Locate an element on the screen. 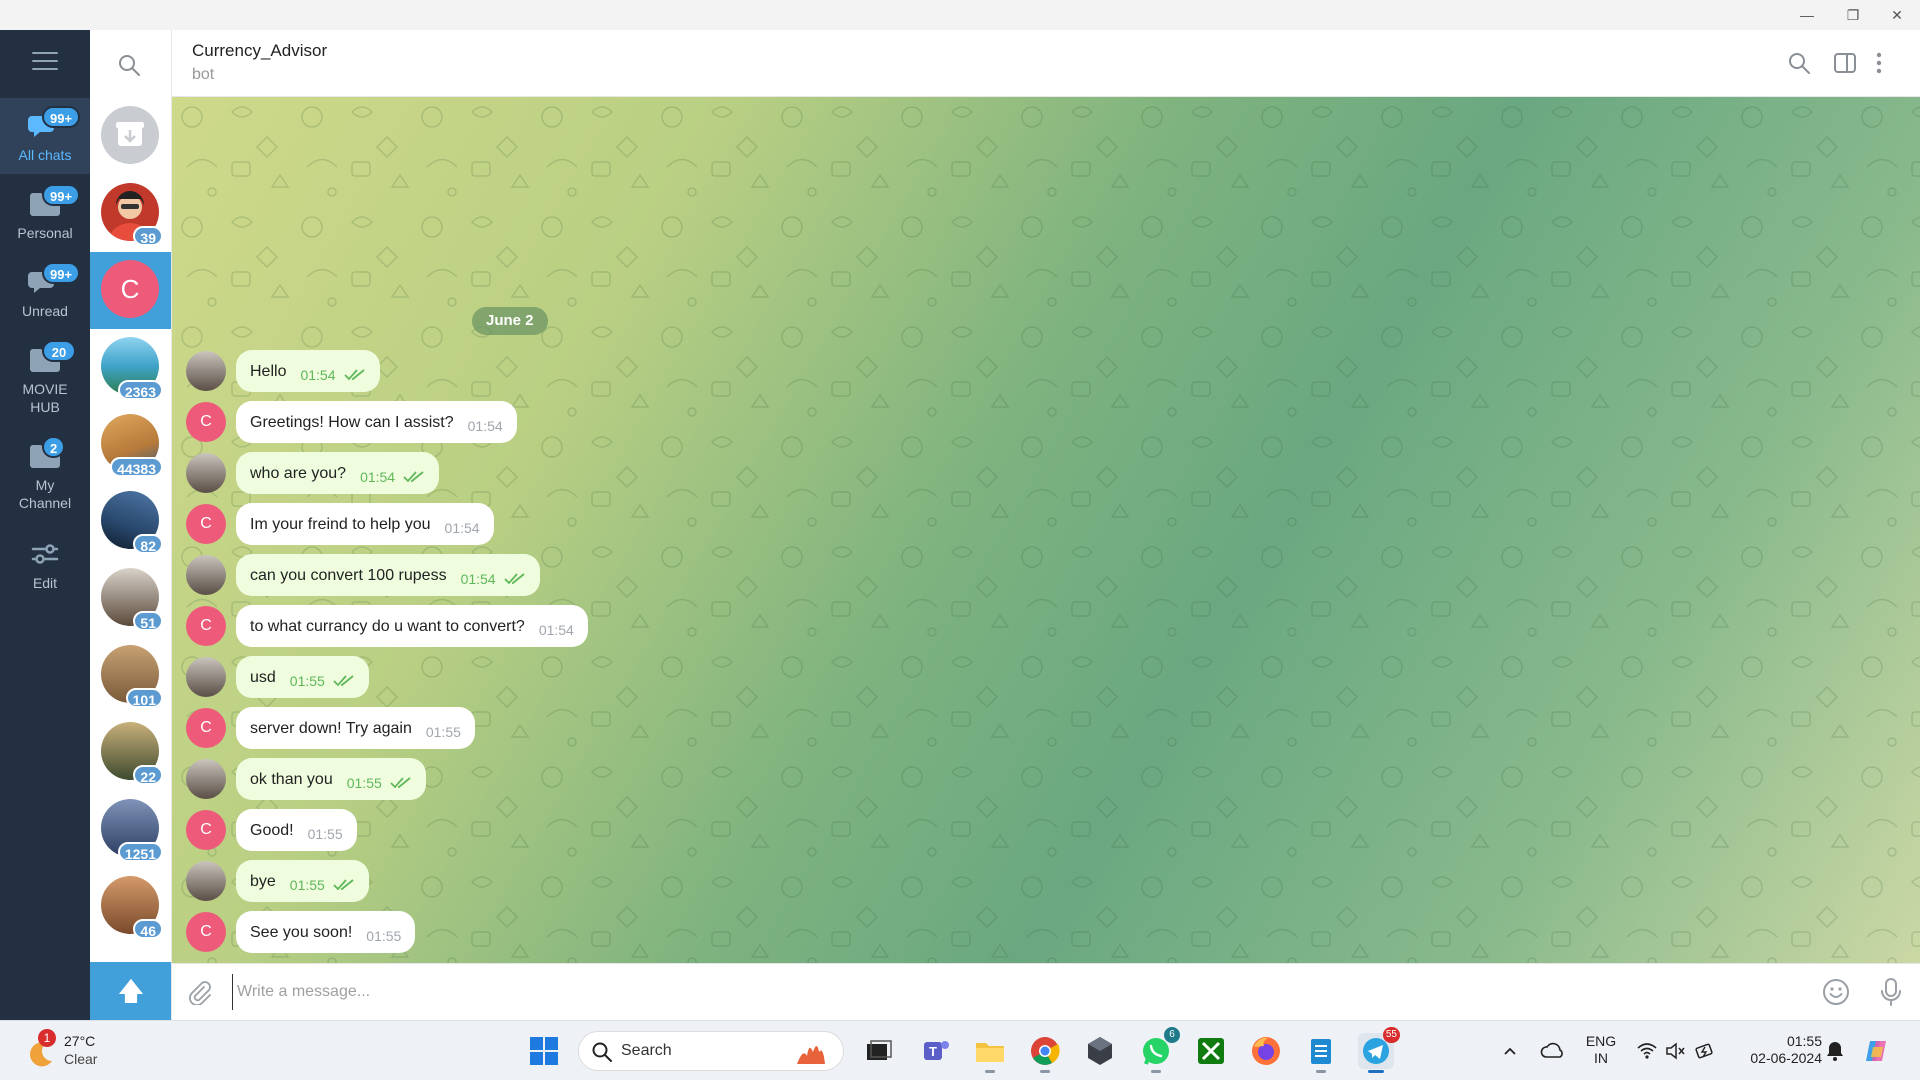 This screenshot has width=1920, height=1080. copilot-icon is located at coordinates (1877, 1051).